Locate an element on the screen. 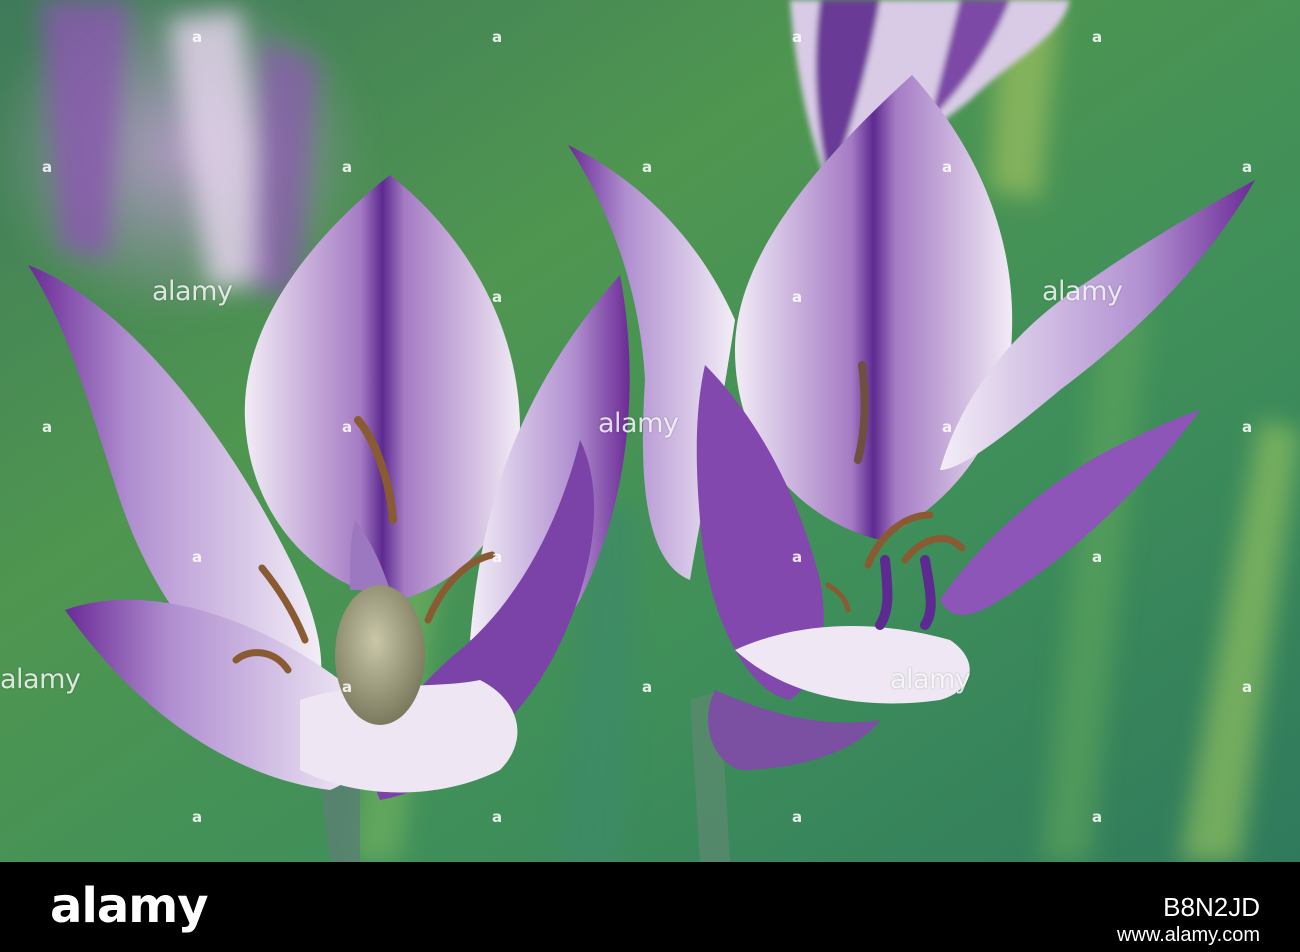 The width and height of the screenshot is (1300, 952). footer-bar: alamy B8N2JD www.alamy.com is located at coordinates (650, 907).